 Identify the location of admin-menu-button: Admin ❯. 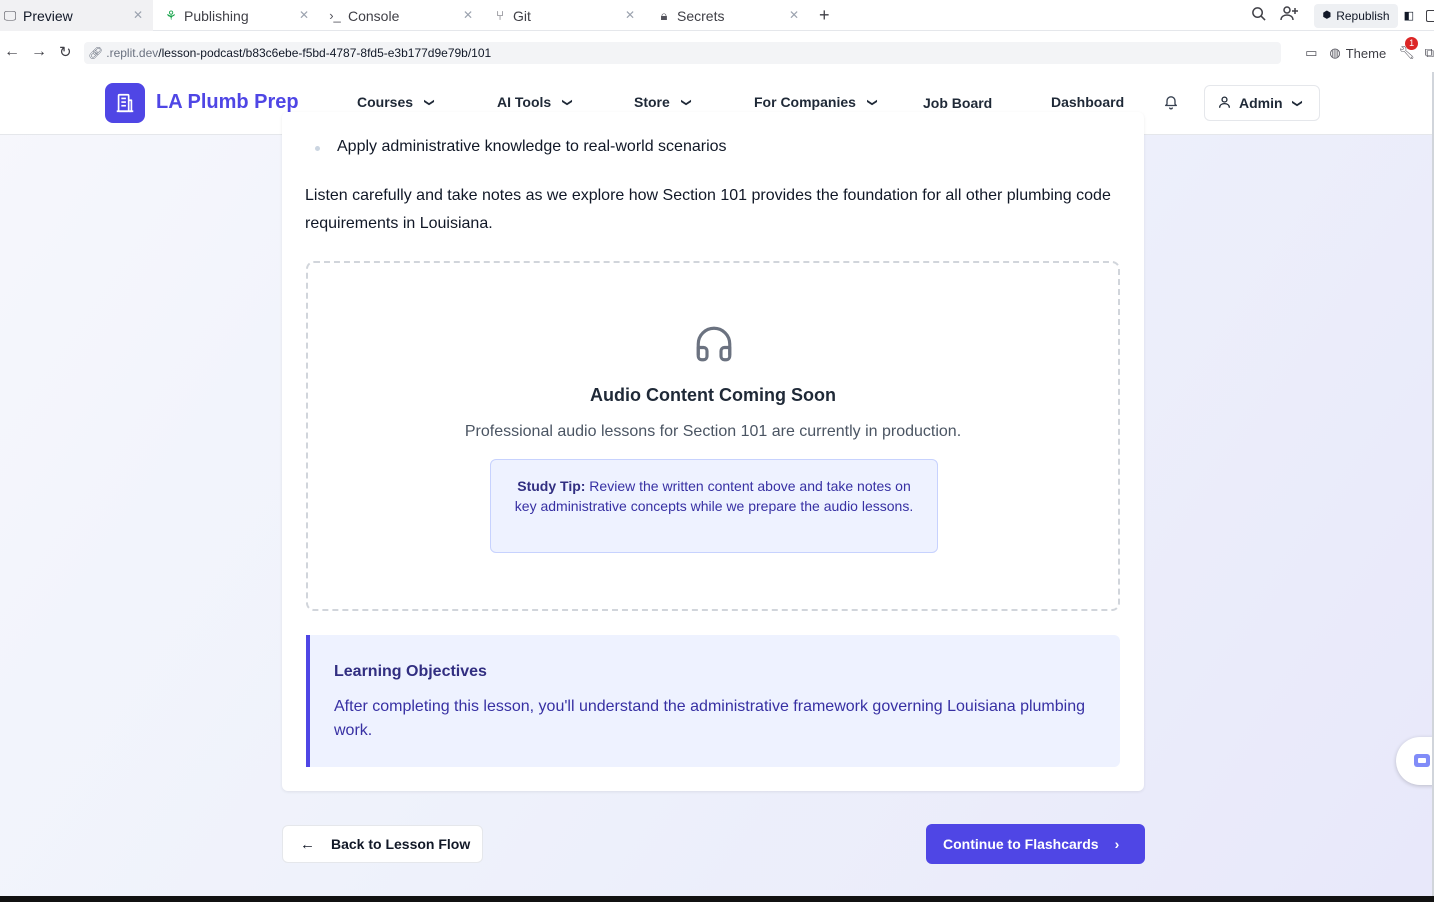
(1262, 103).